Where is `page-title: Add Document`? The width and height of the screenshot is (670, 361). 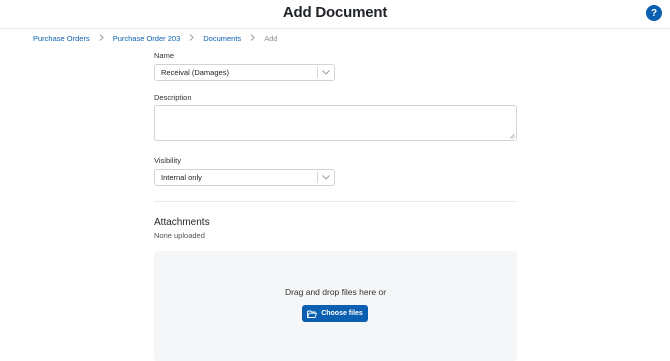
page-title: Add Document is located at coordinates (335, 12).